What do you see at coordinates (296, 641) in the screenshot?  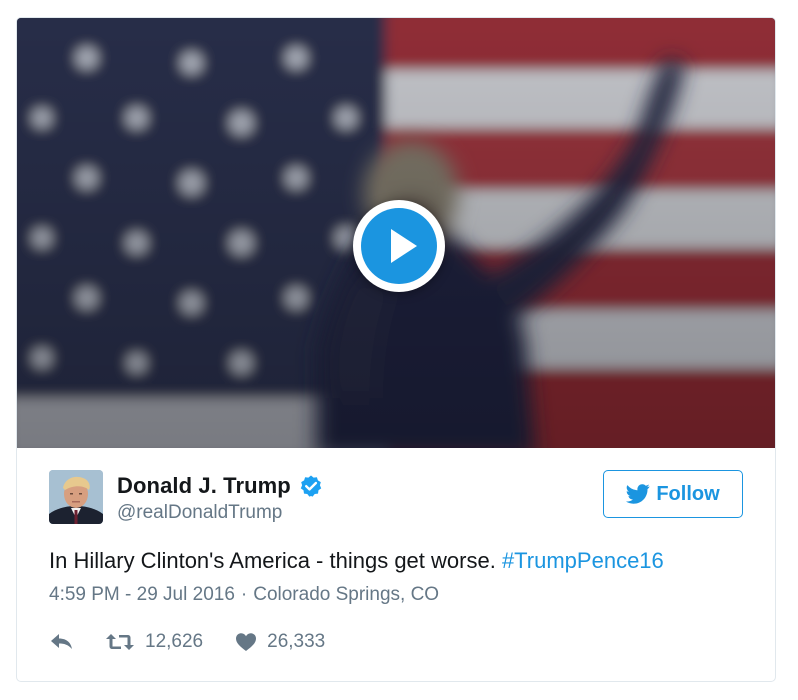 I see `like-count: 26,333` at bounding box center [296, 641].